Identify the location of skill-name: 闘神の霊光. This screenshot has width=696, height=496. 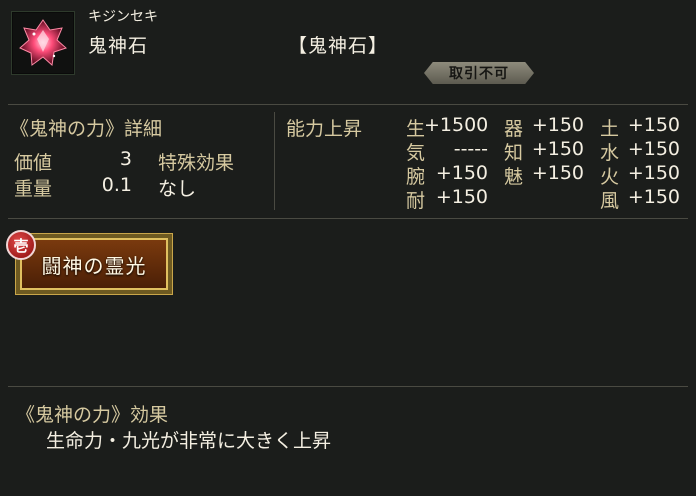
(94, 265).